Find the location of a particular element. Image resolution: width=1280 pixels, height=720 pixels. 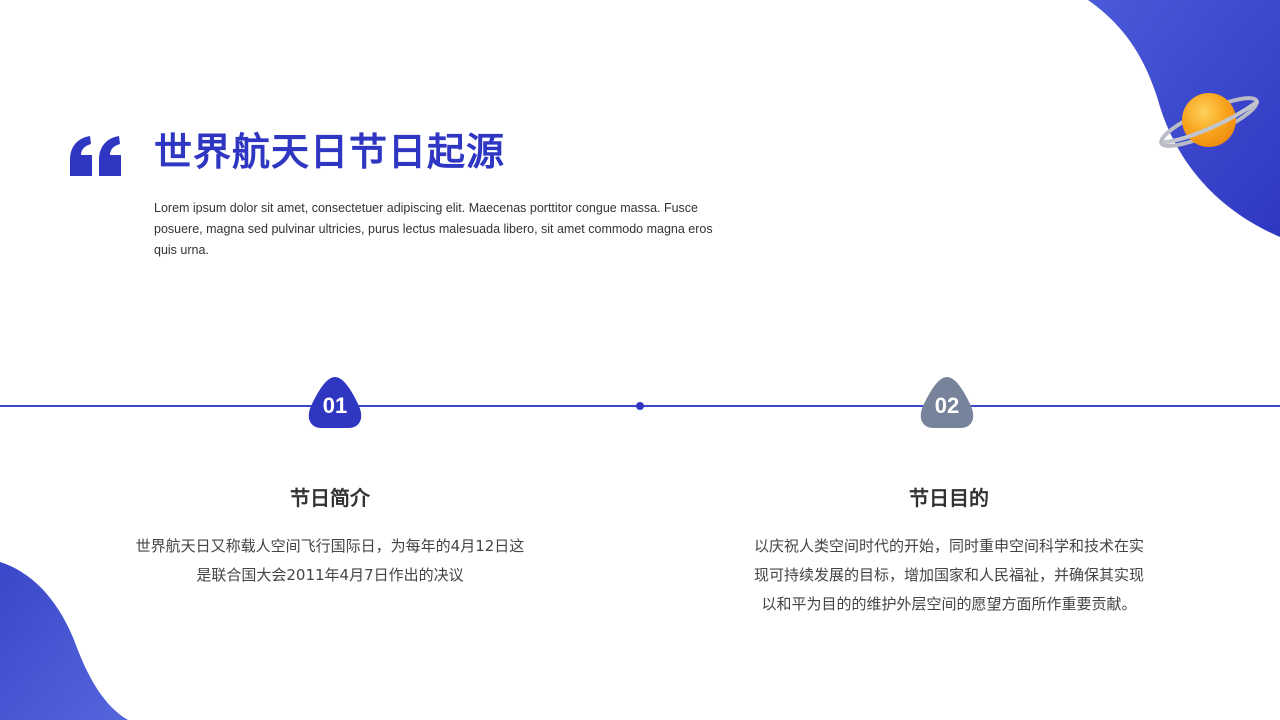

step-badge-02: 02 is located at coordinates (947, 403).